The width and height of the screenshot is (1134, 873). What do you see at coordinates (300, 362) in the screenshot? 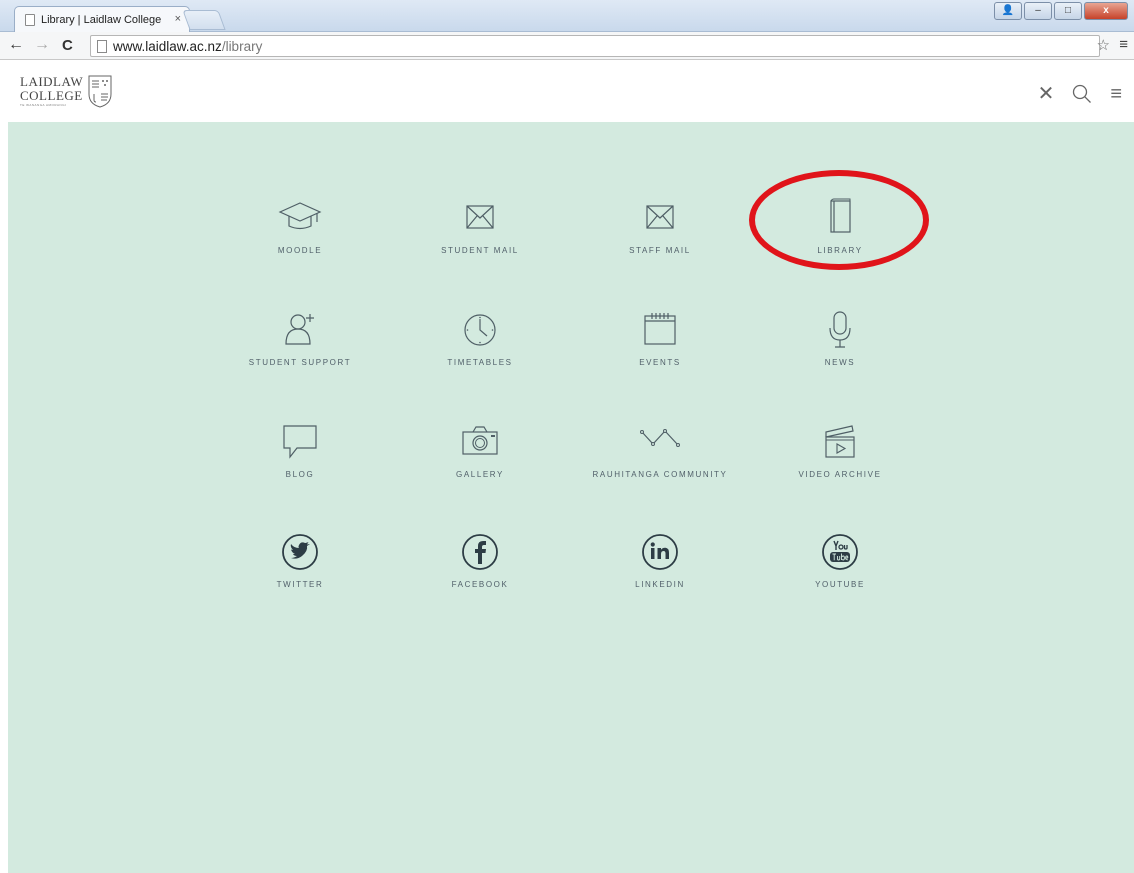
I see `tile-label: STUDENT SUPPORT` at bounding box center [300, 362].